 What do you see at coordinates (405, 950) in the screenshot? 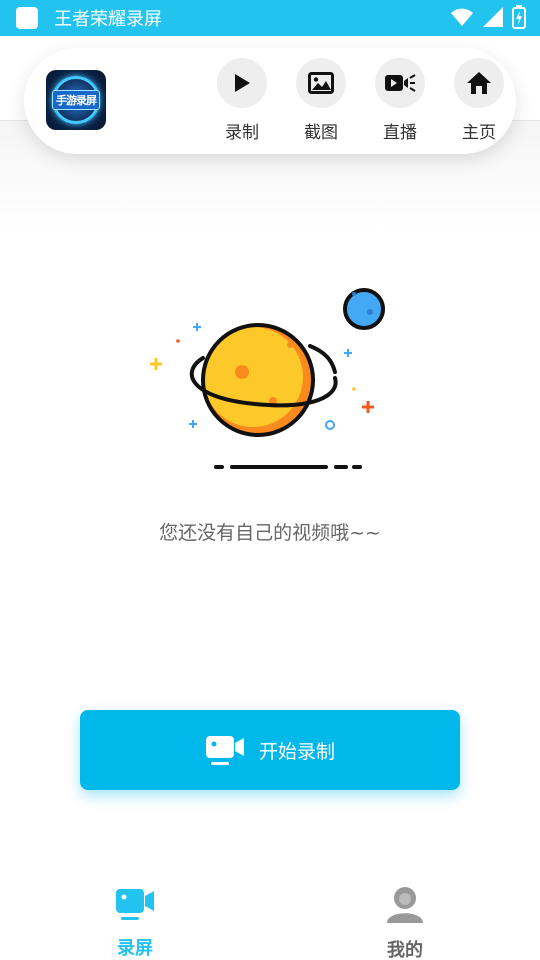
I see `nav-tab-profile-label: 我的` at bounding box center [405, 950].